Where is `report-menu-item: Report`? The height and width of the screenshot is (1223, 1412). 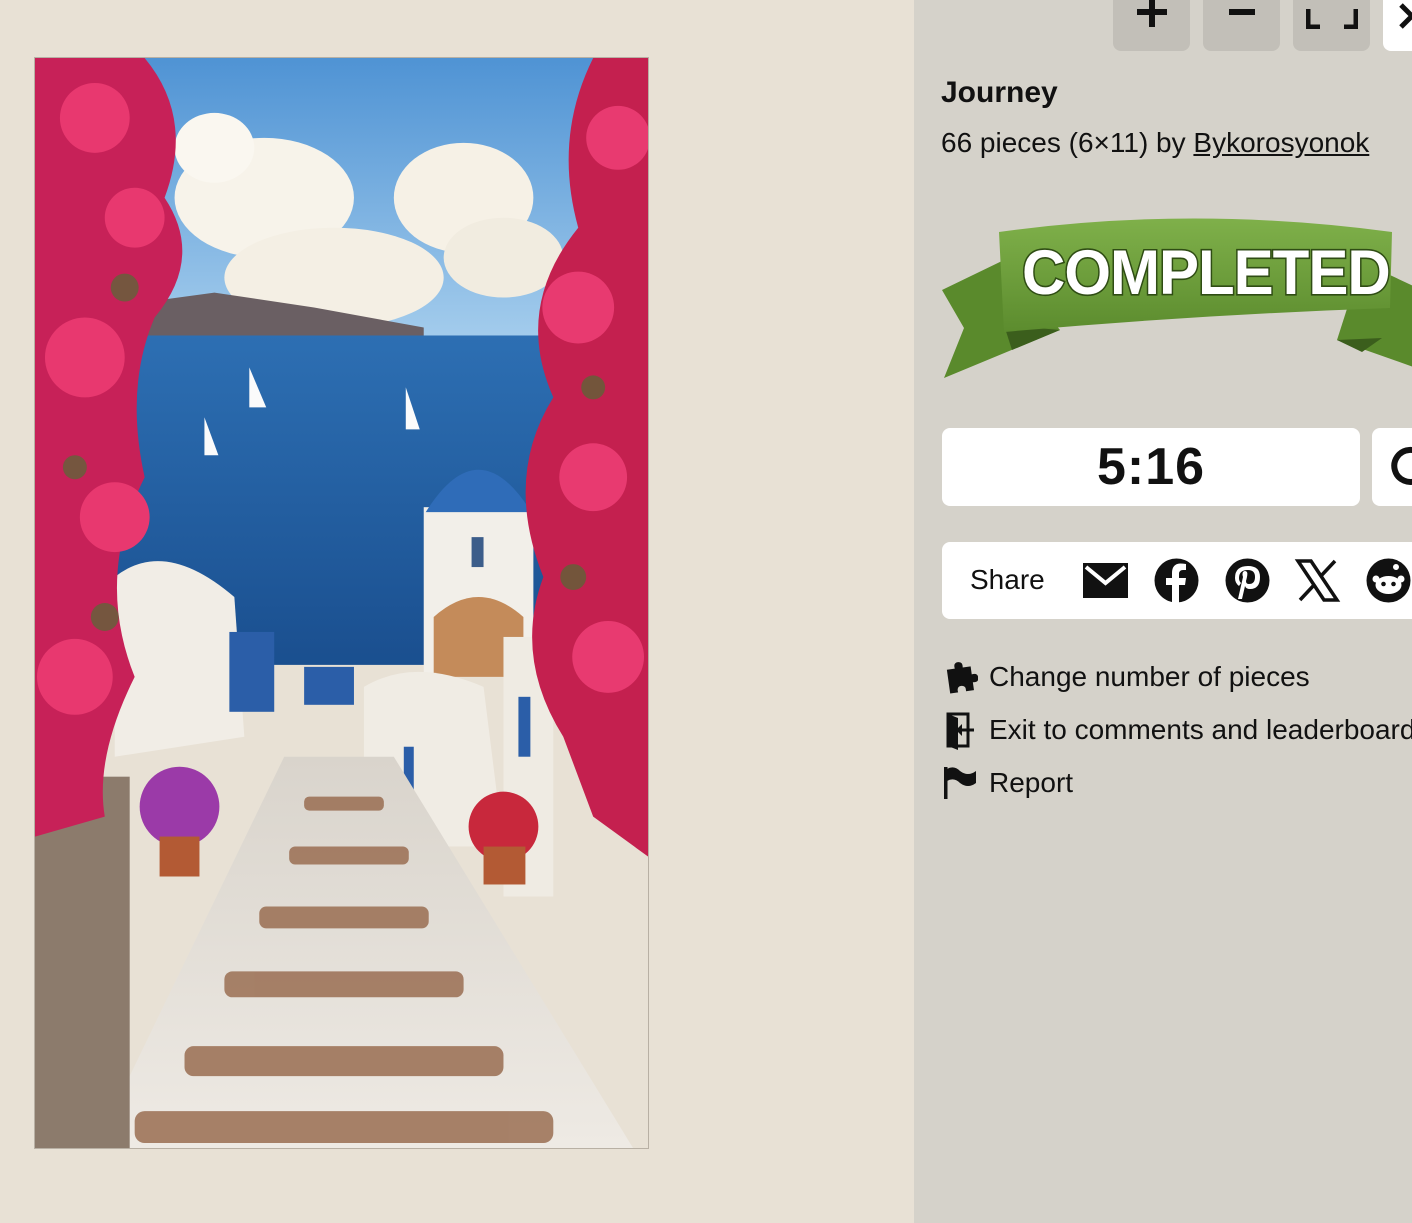
report-menu-item: Report is located at coordinates (1177, 782).